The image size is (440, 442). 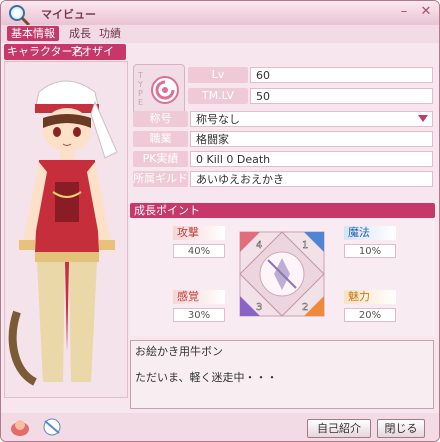 I want to click on tab-bar: 基本情報 成長 功績, so click(x=220, y=34).